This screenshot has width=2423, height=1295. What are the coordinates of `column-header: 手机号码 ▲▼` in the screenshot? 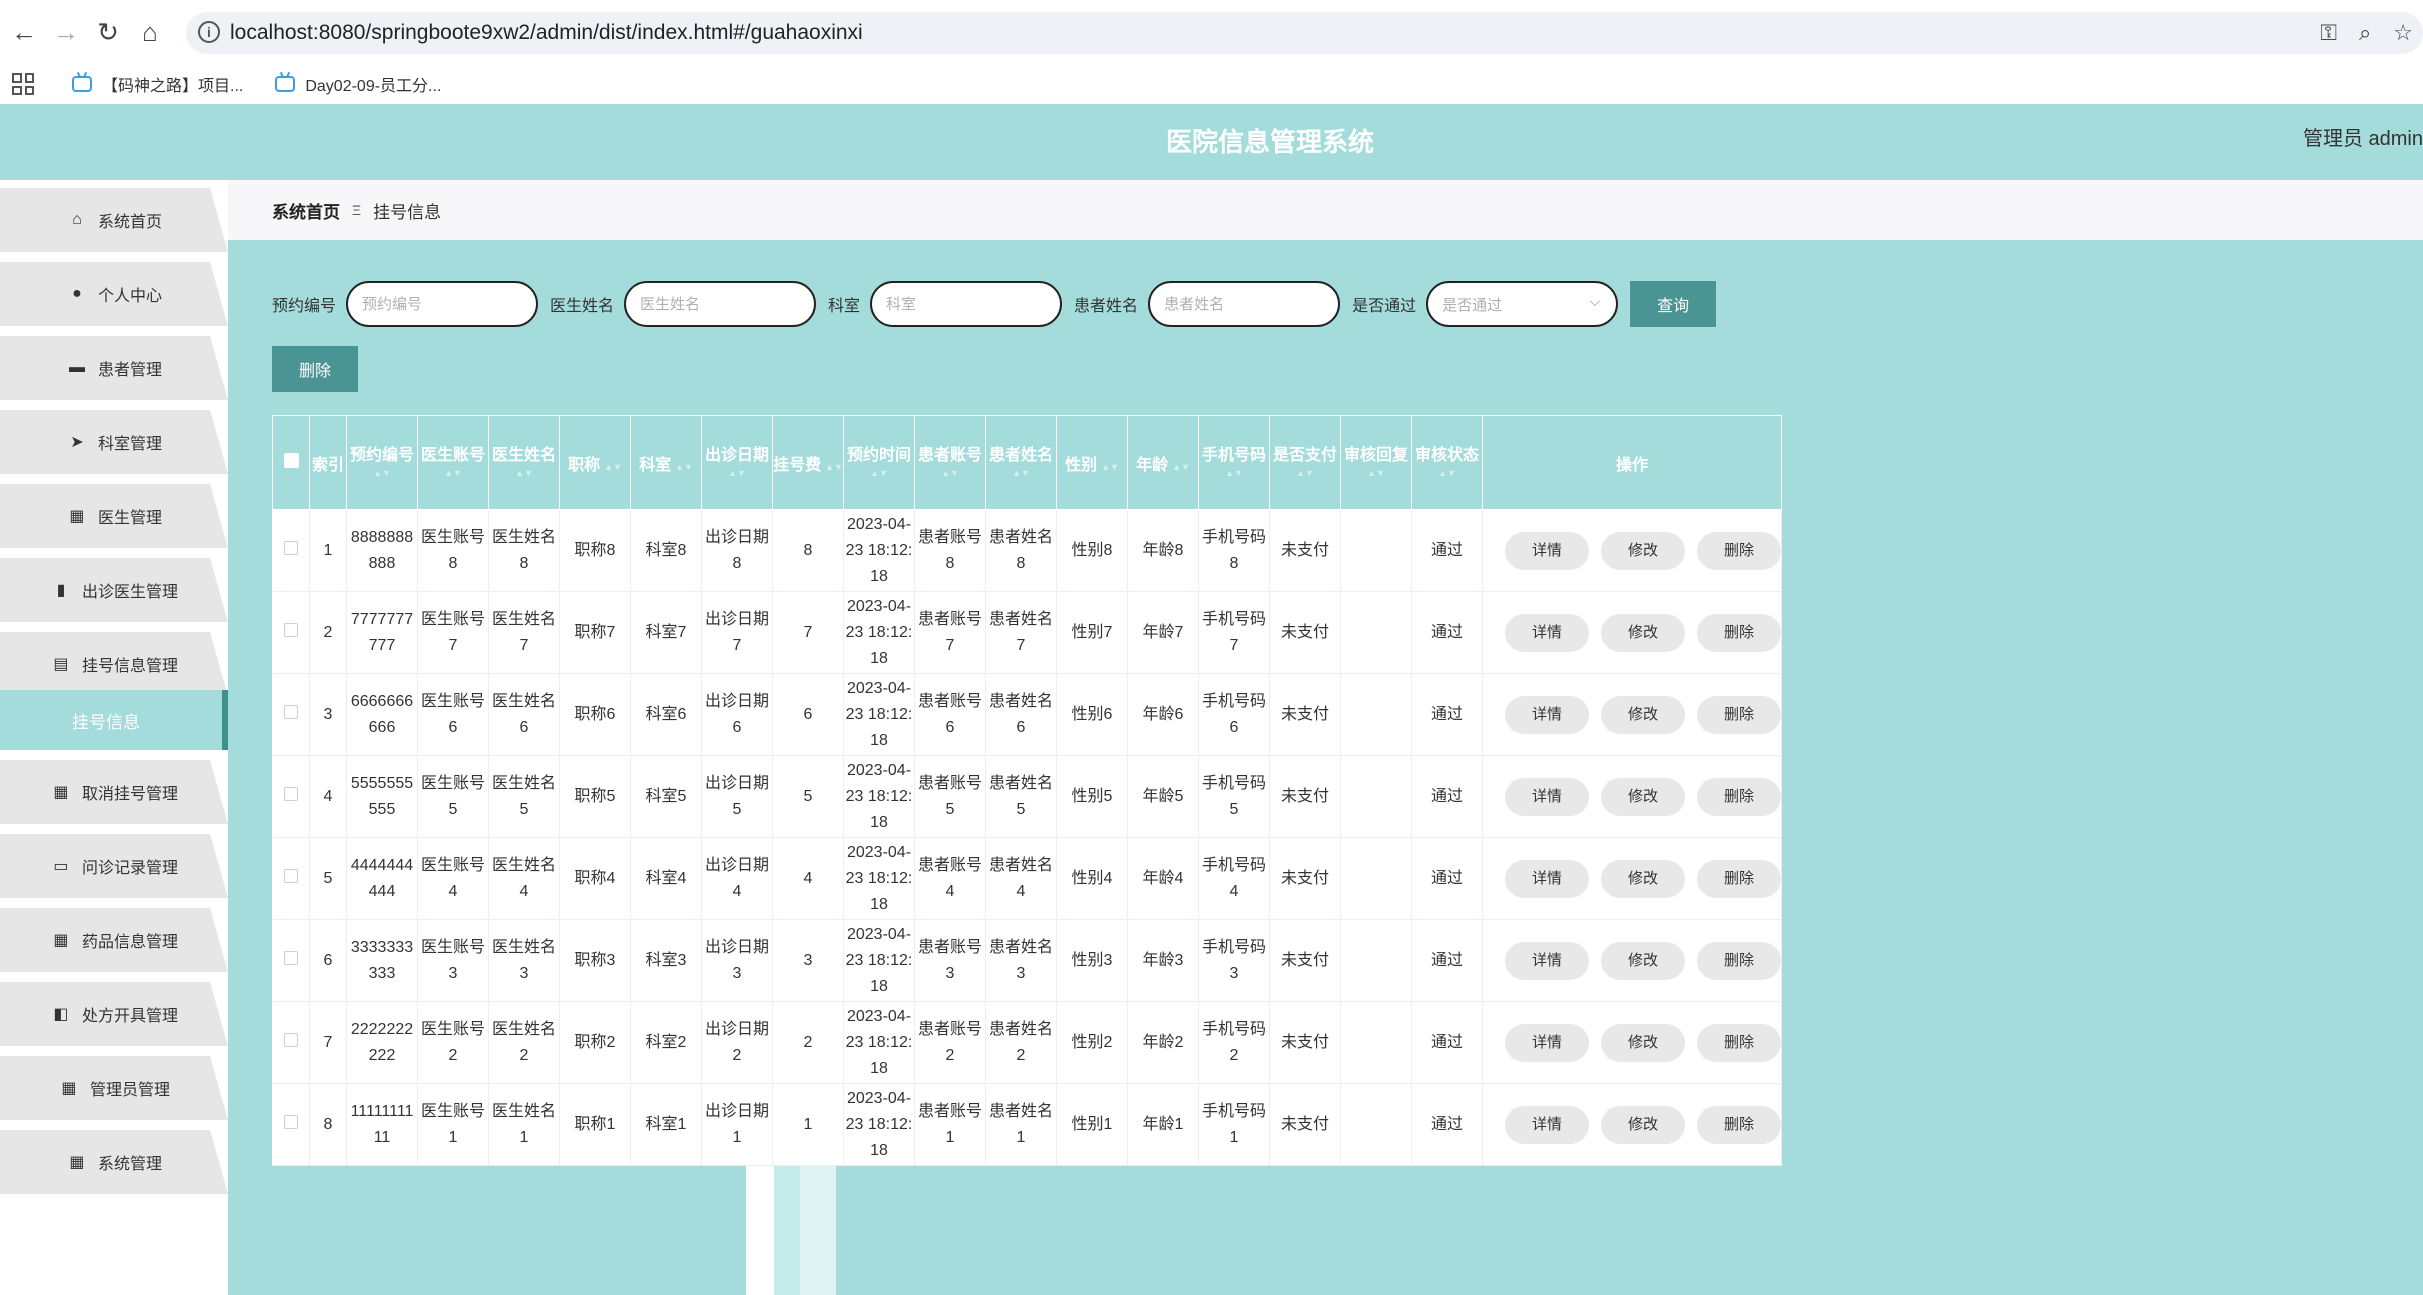 It's located at (1234, 462).